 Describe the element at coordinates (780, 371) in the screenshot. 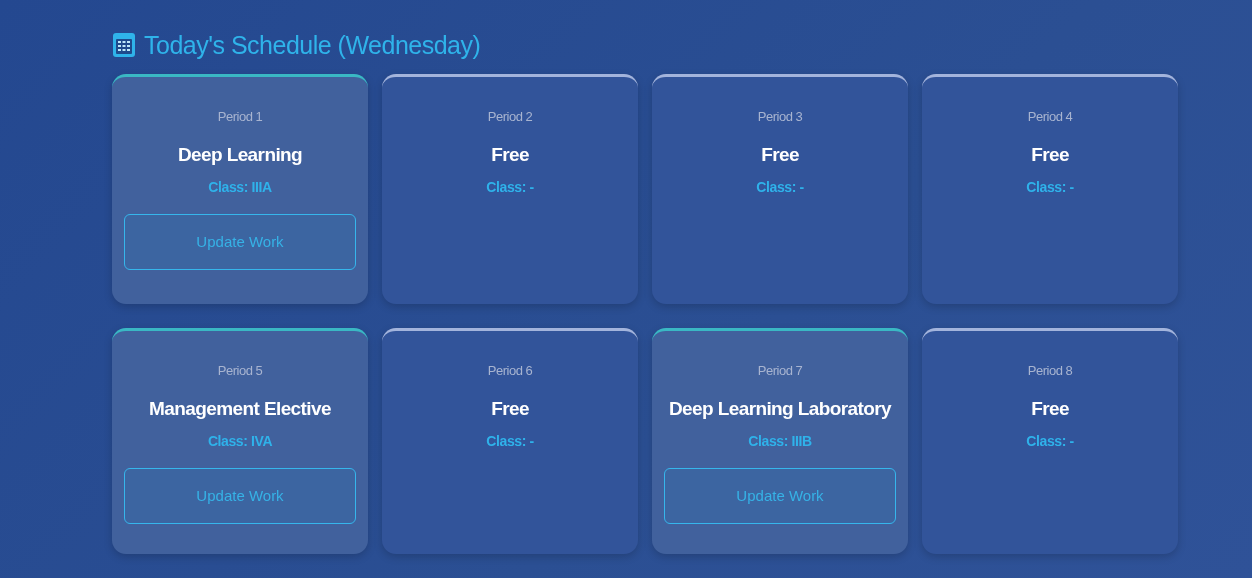

I see `period-label: Period 7` at that location.